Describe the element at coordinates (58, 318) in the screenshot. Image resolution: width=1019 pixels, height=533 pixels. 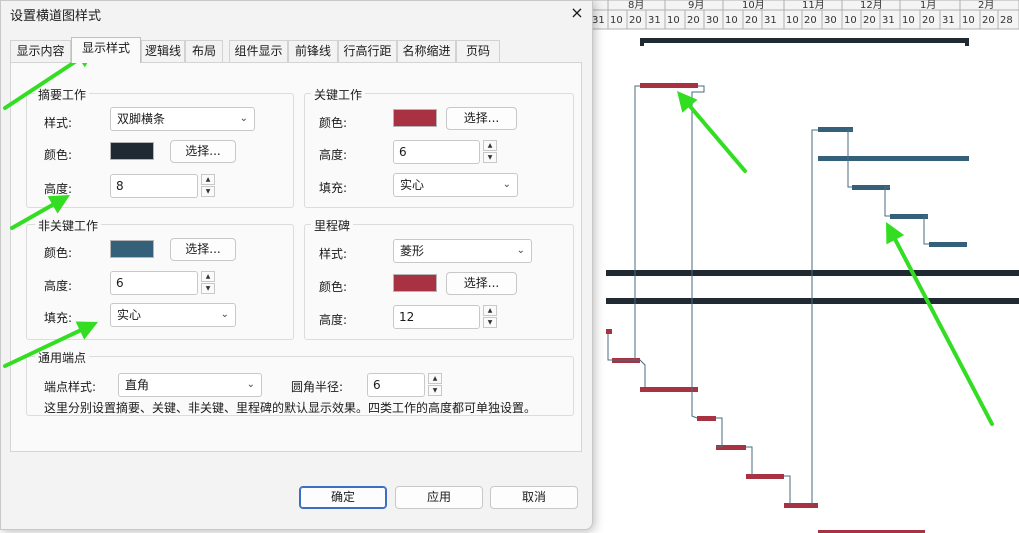
I see `noncritical-fill-label: 填充:` at that location.